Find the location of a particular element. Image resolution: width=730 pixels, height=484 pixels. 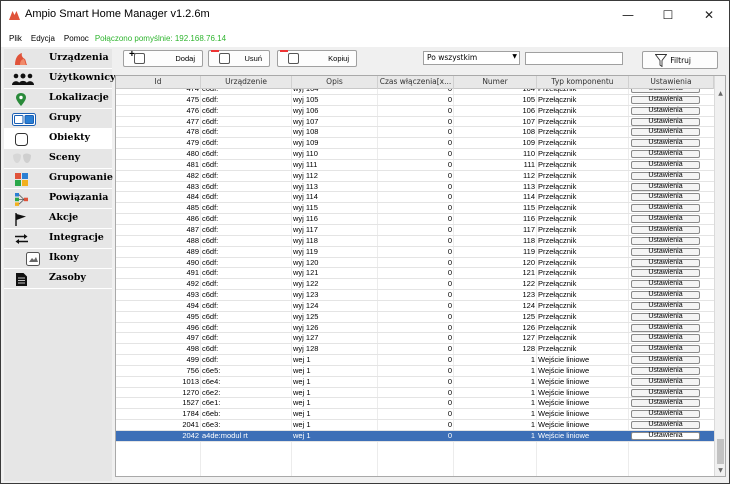

scrollbar-thumb is located at coordinates (720, 451).